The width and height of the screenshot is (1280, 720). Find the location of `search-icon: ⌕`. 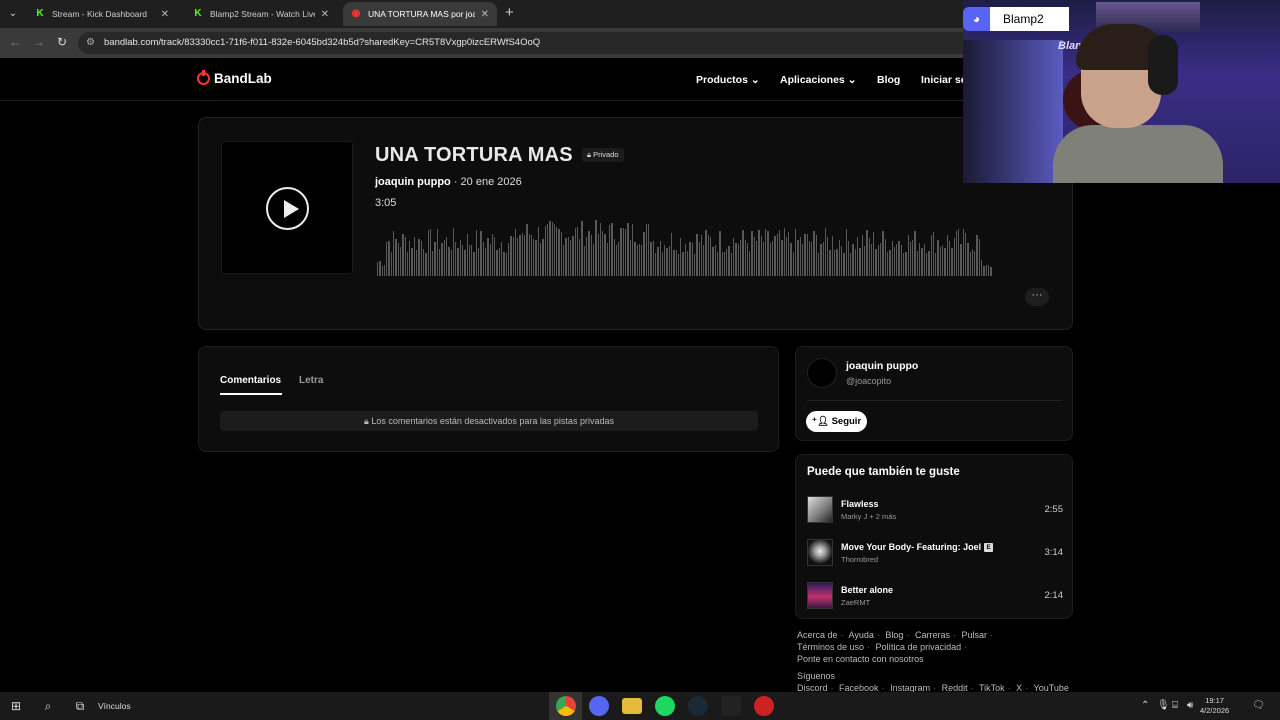

search-icon: ⌕ is located at coordinates (48, 706).